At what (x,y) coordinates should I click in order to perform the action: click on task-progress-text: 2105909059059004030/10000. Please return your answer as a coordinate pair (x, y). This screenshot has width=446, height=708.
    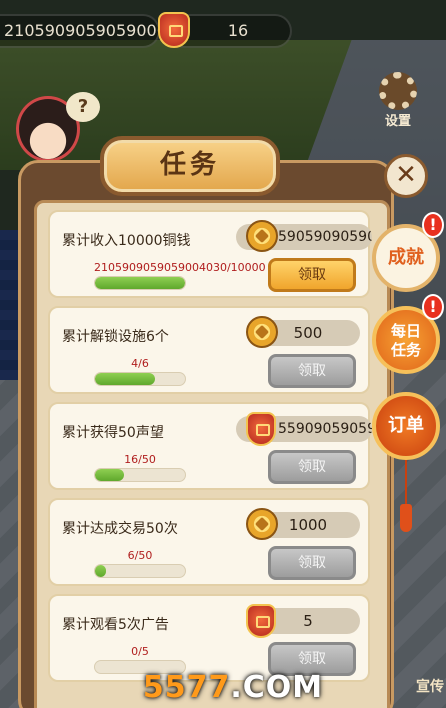
    Looking at the image, I should click on (180, 267).